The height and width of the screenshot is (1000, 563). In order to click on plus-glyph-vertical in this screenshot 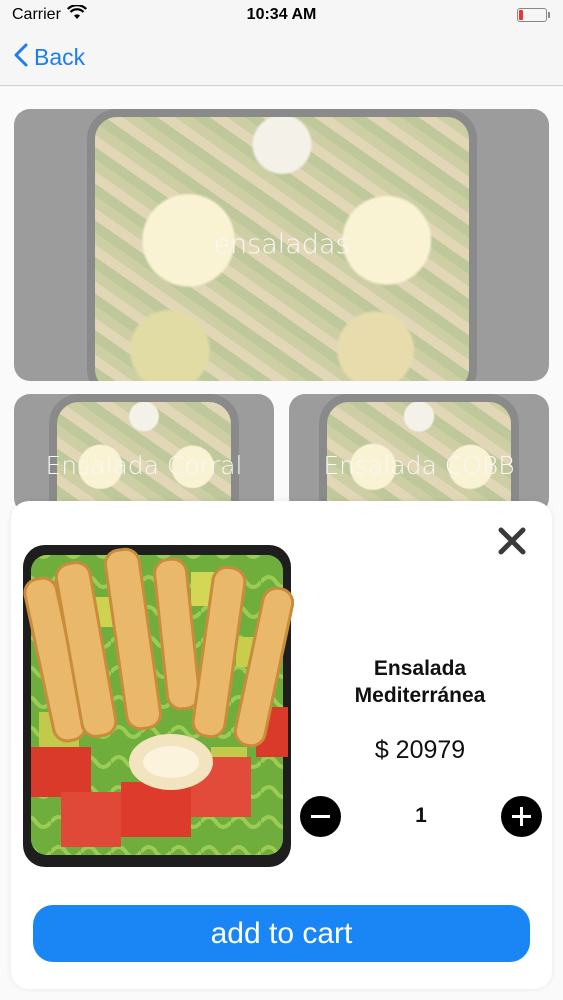, I will do `click(521, 816)`.